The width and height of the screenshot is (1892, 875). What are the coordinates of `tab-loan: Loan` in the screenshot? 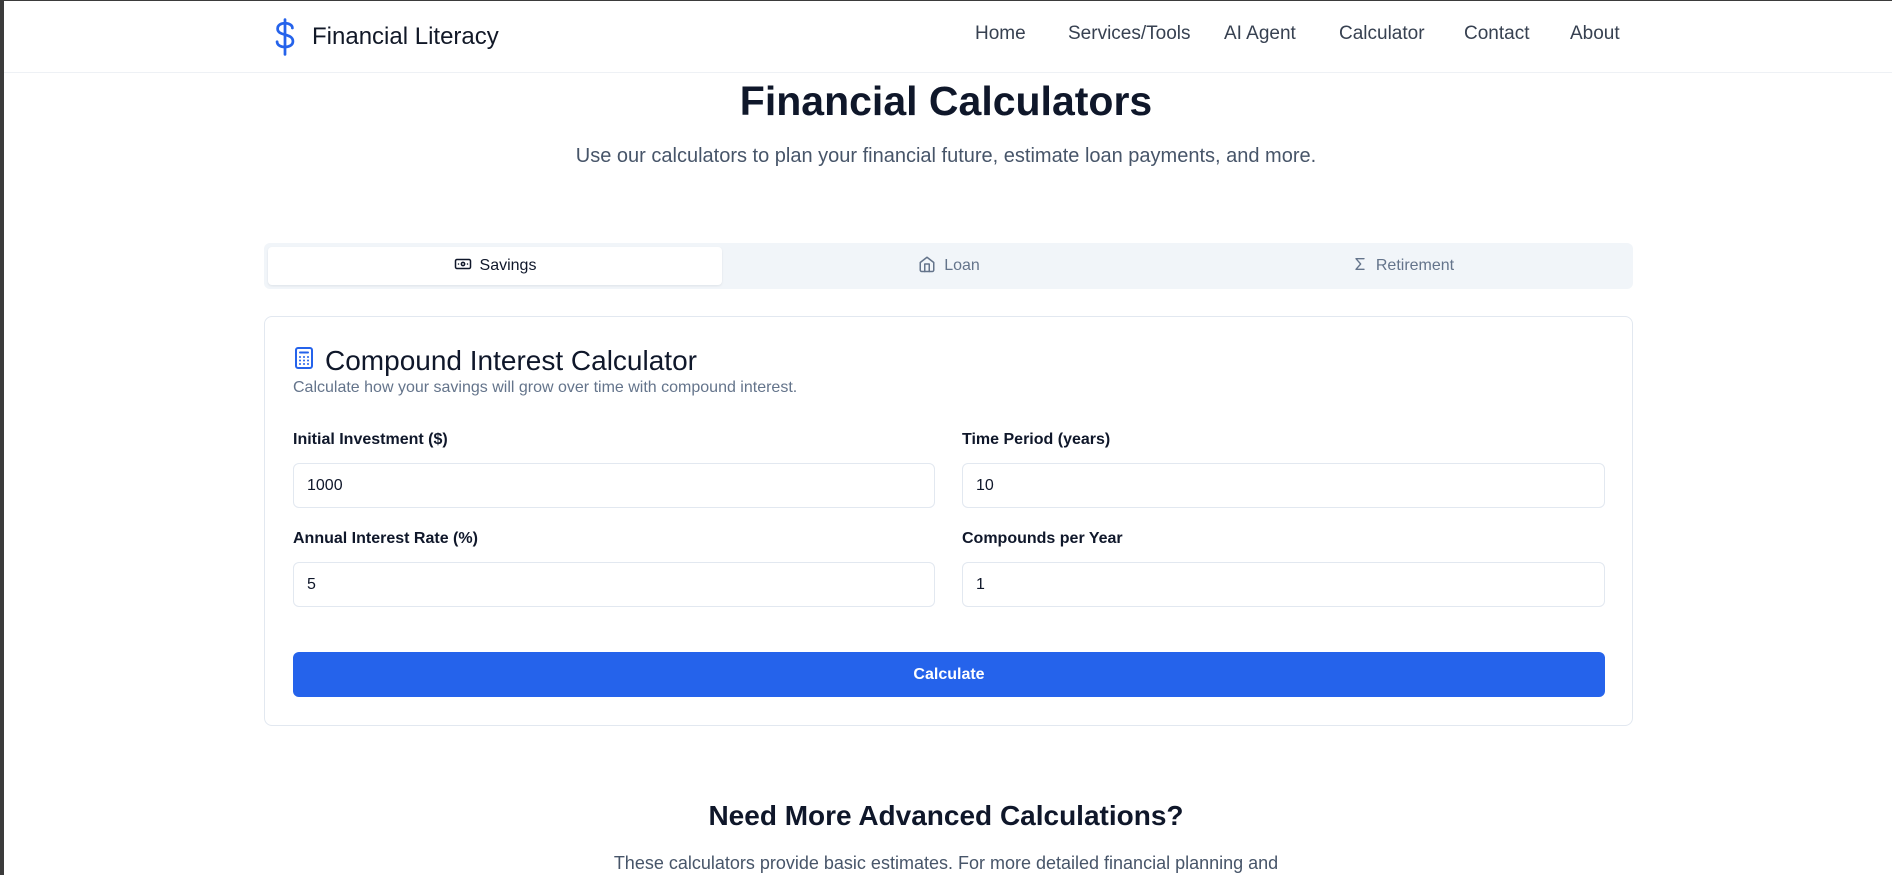 It's located at (949, 266).